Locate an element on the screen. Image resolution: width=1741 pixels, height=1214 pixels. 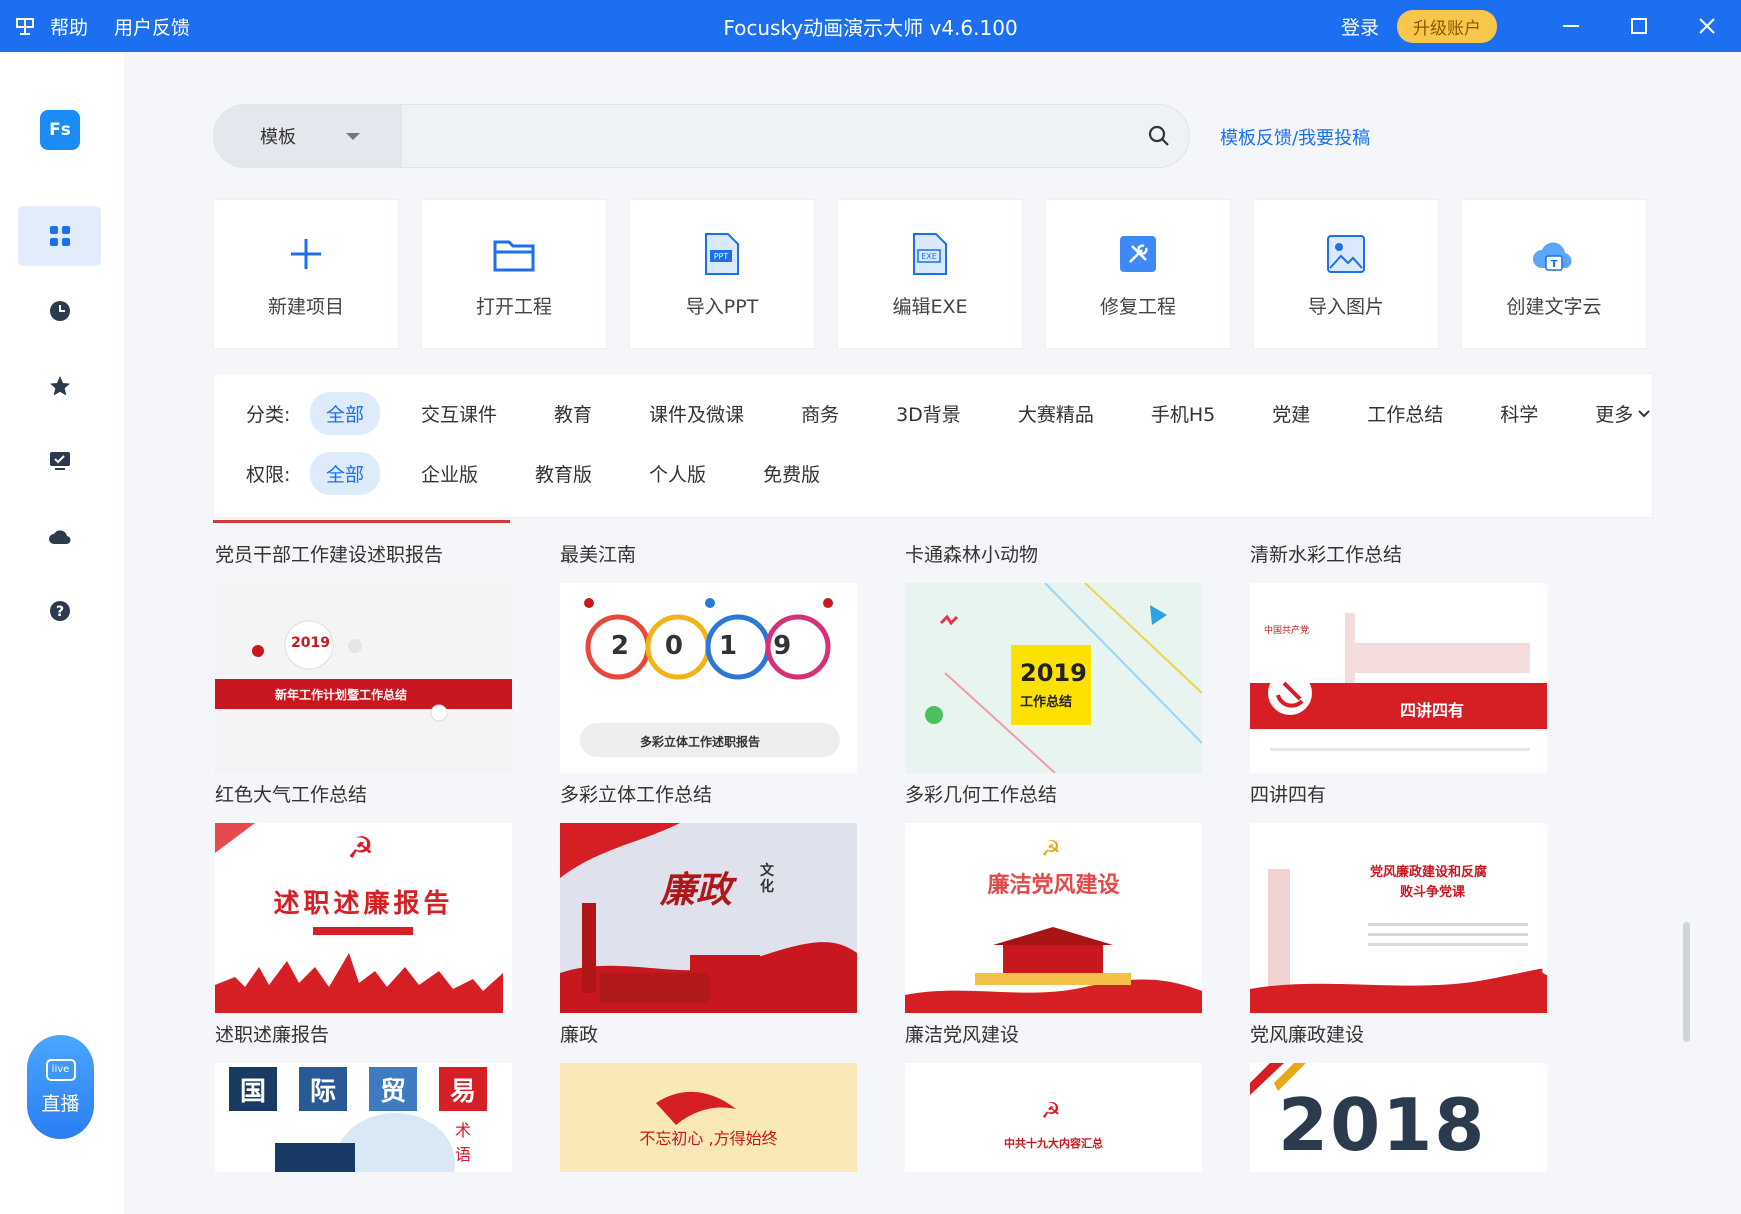
thumbnail-title: 述职述廉报告 is located at coordinates (363, 904).